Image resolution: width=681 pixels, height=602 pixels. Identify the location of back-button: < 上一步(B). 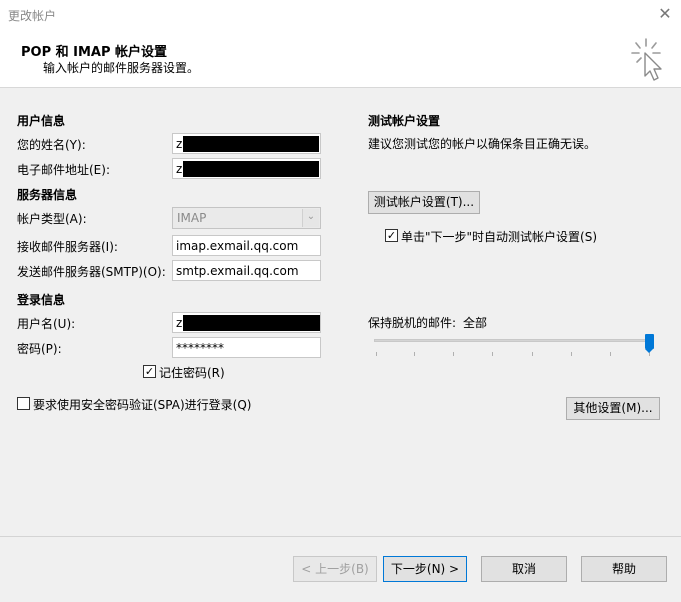
(335, 569).